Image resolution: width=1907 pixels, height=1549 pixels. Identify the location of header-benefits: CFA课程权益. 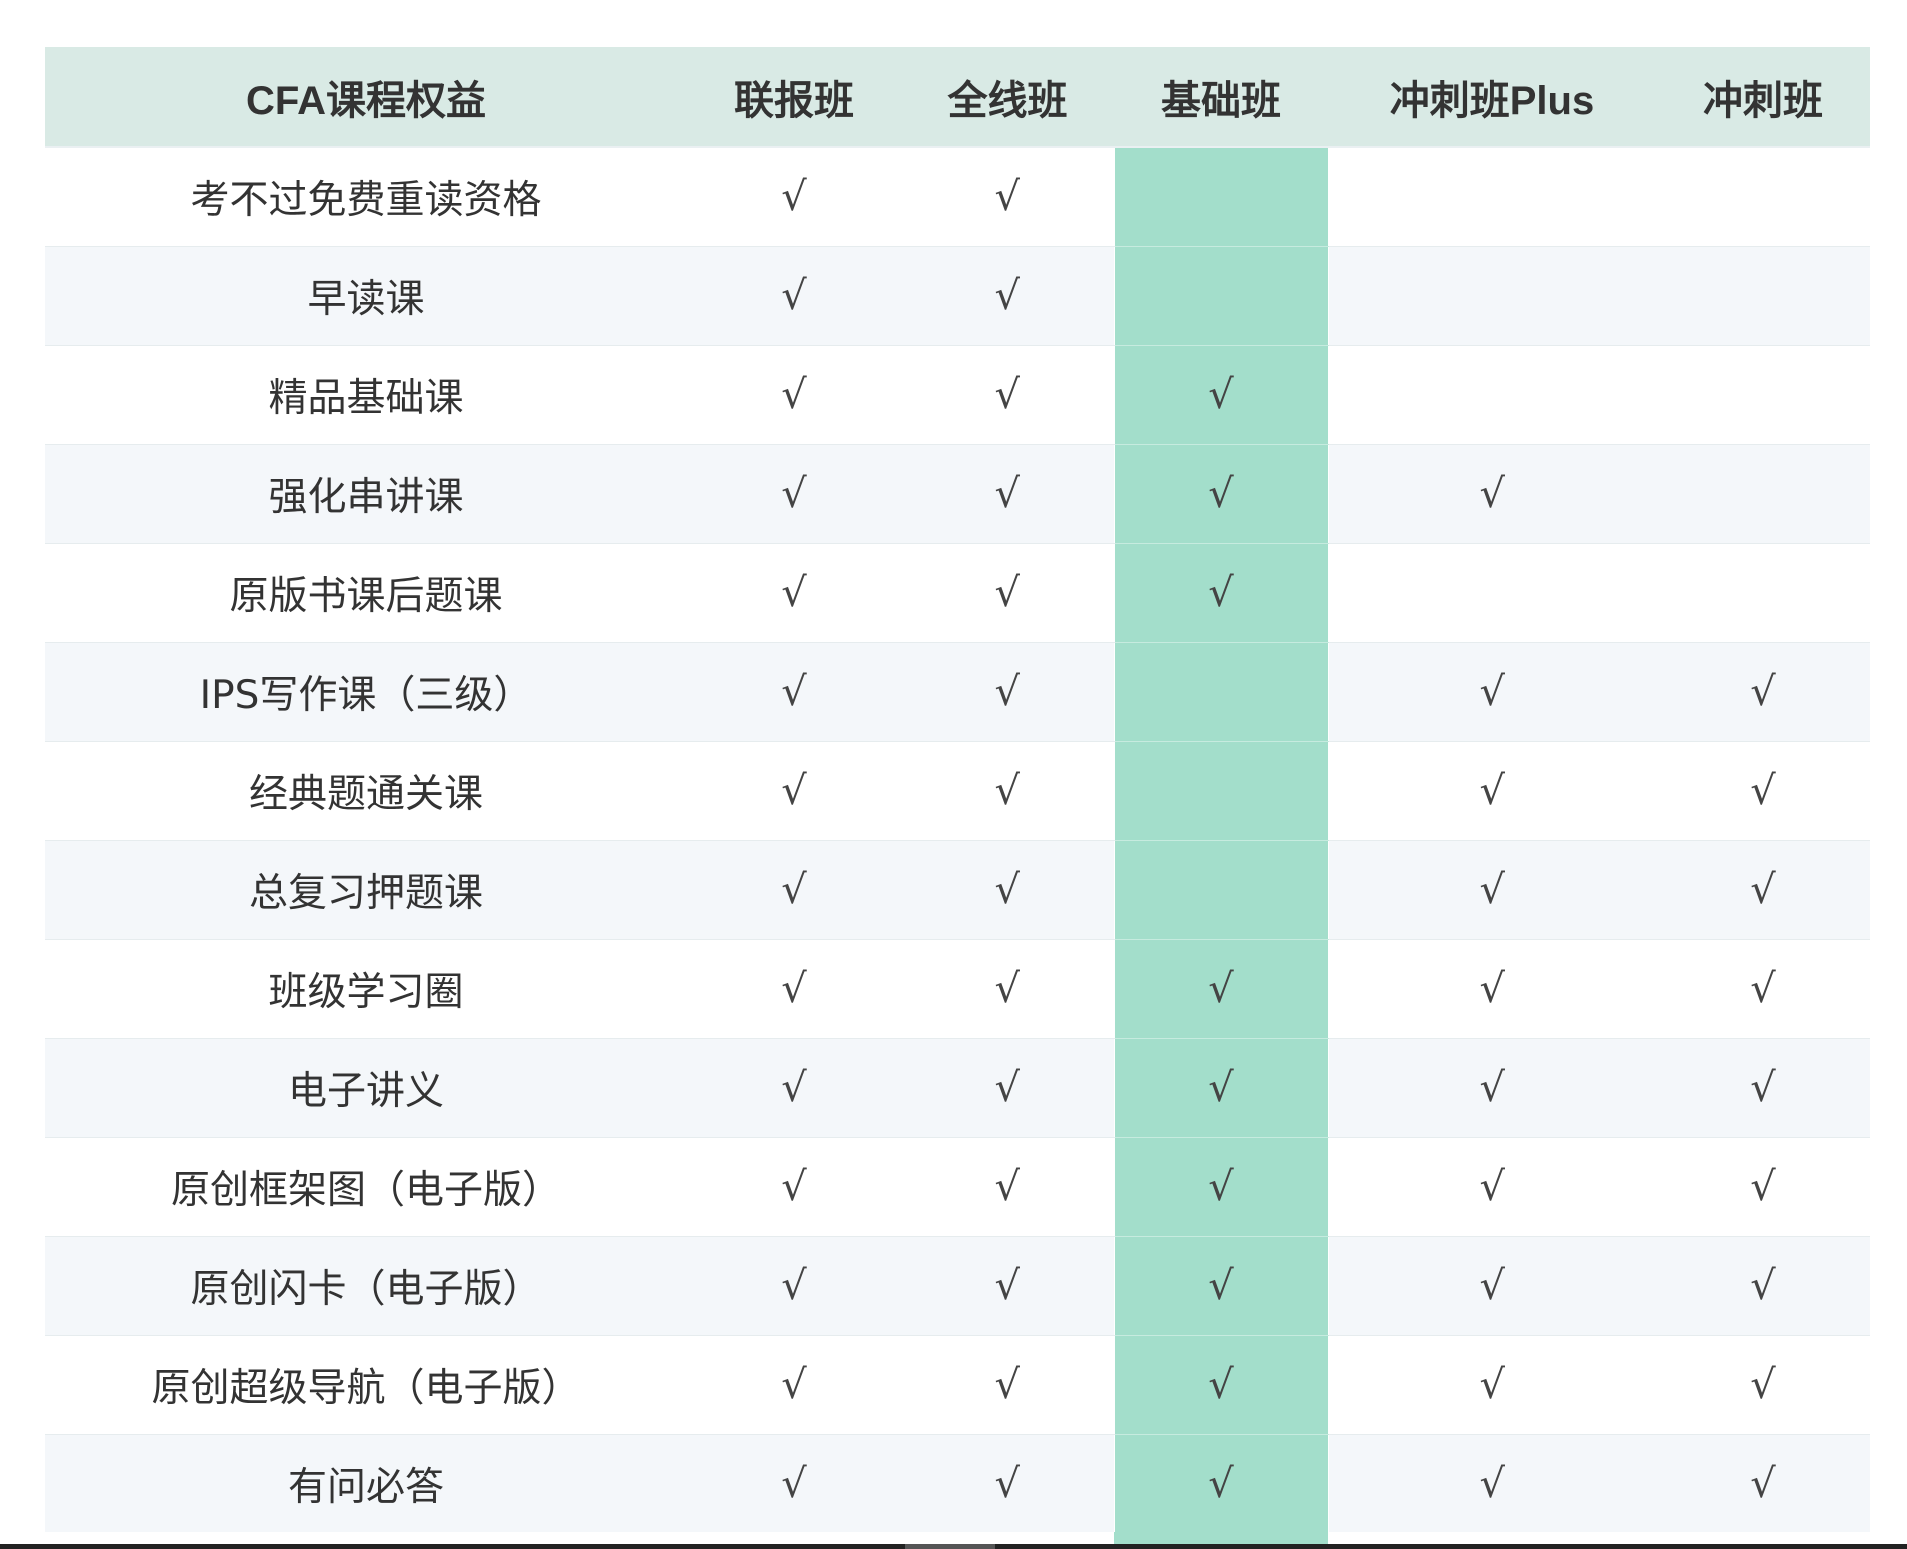
(366, 97).